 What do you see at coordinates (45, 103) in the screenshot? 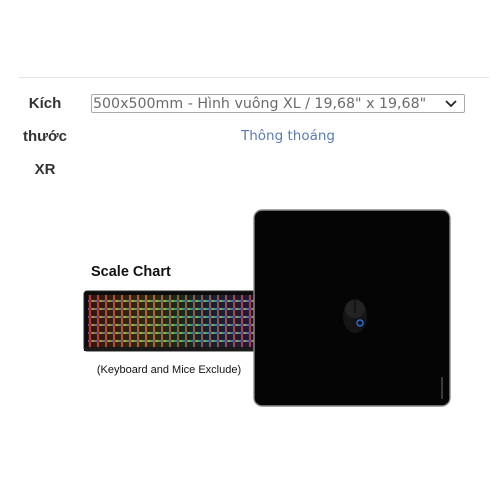
I see `size-label-line-1: Kích` at bounding box center [45, 103].